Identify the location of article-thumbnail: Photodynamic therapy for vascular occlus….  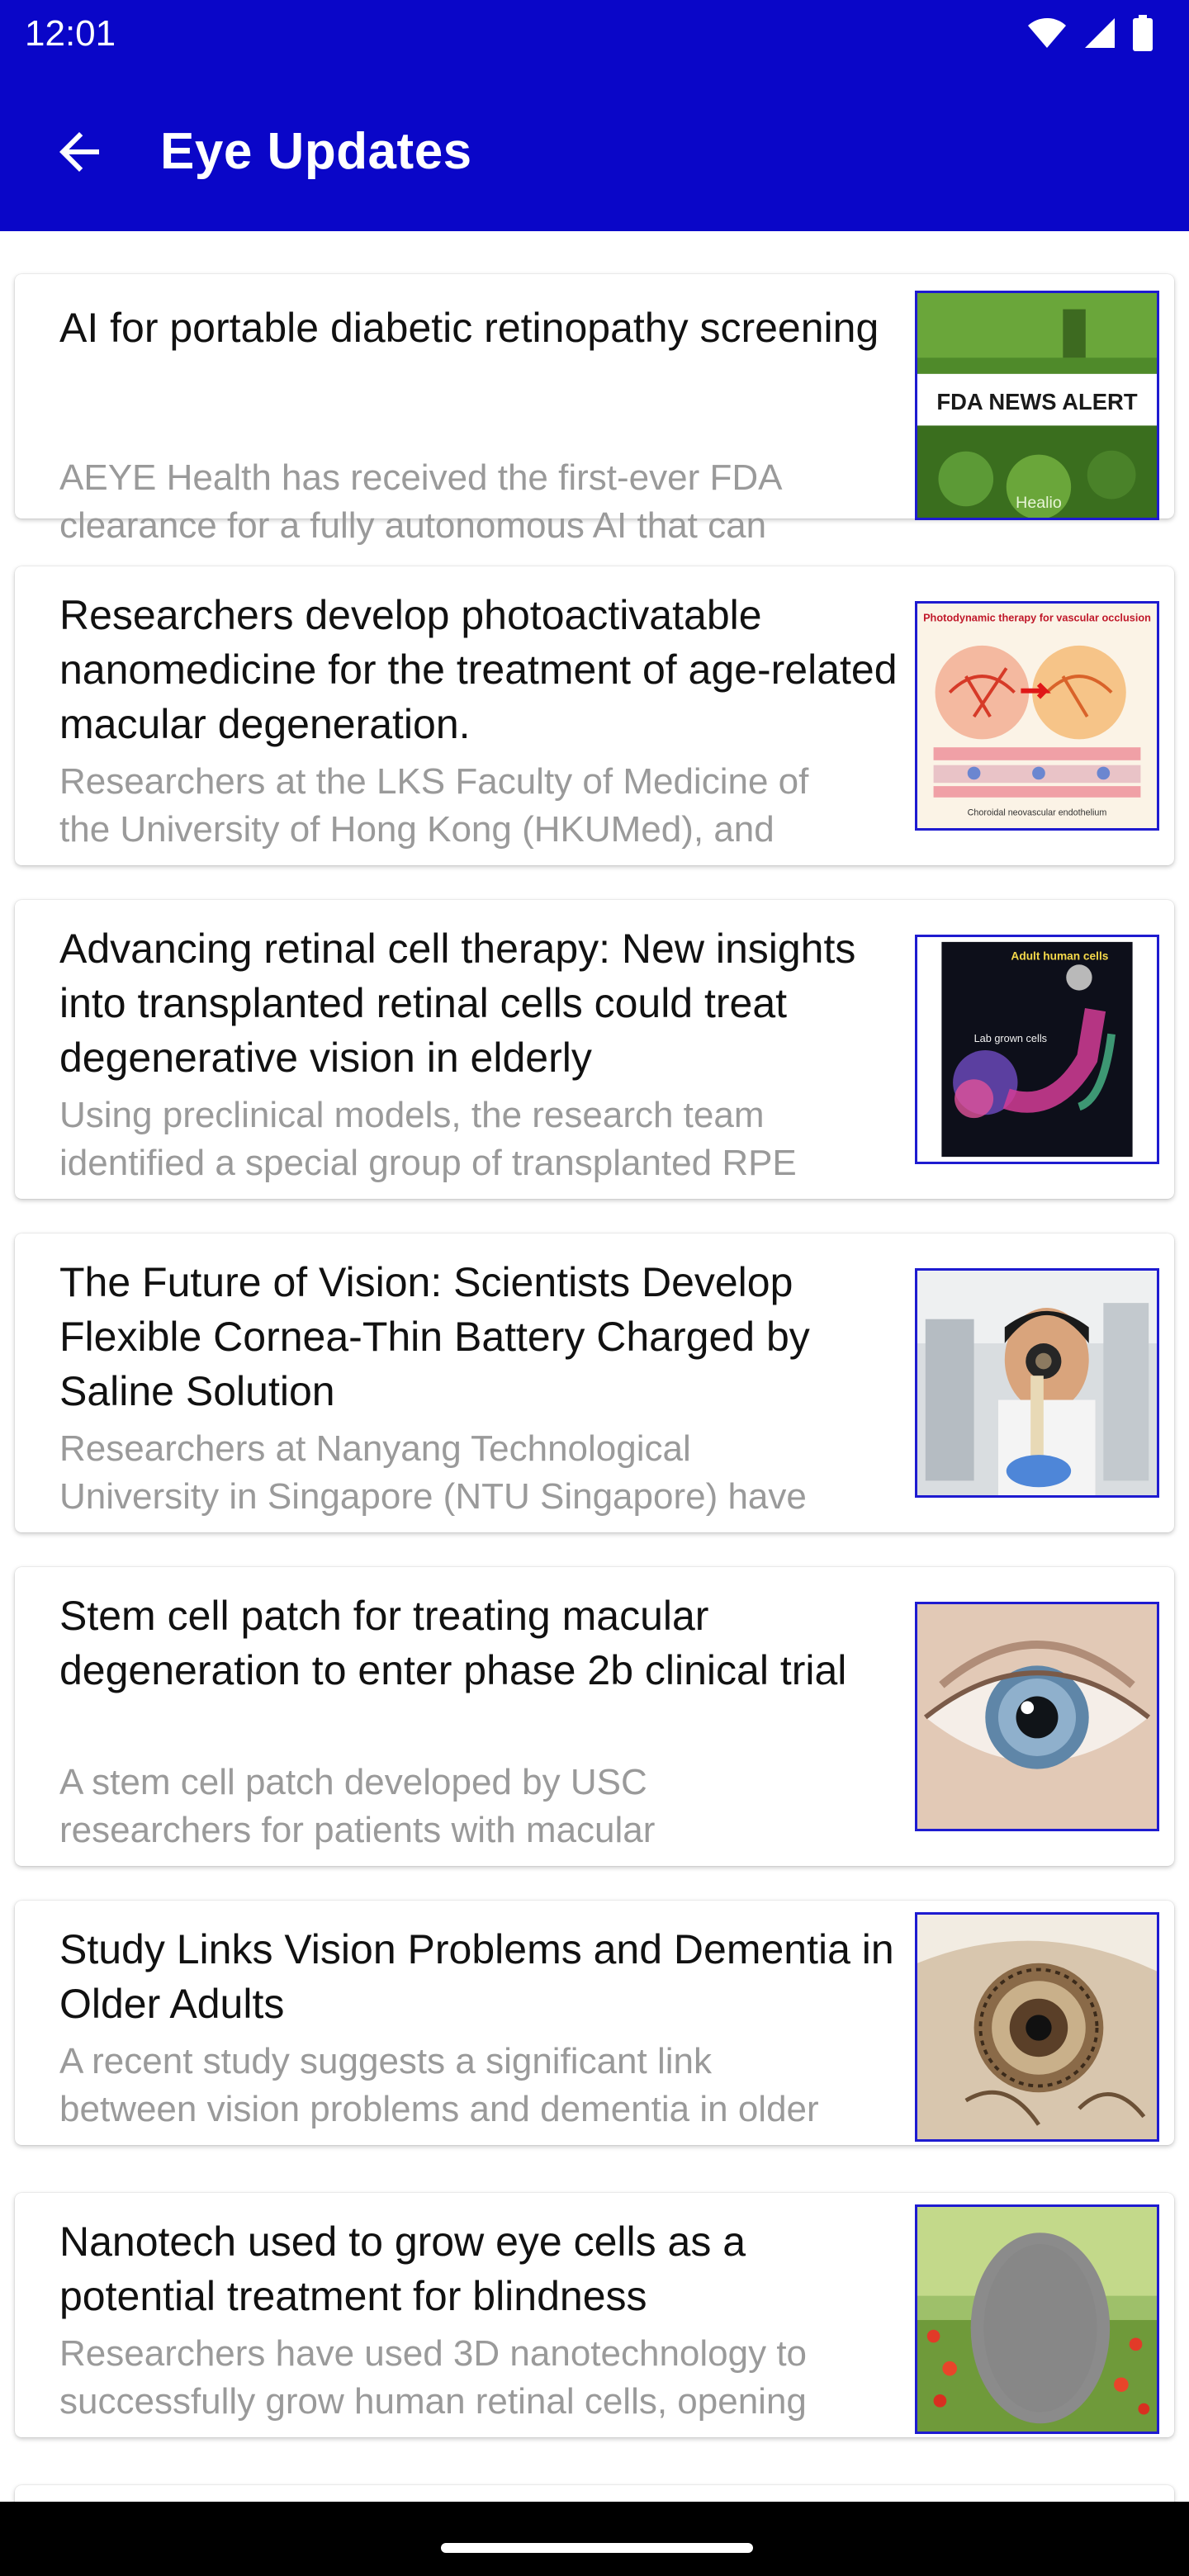
(1037, 716).